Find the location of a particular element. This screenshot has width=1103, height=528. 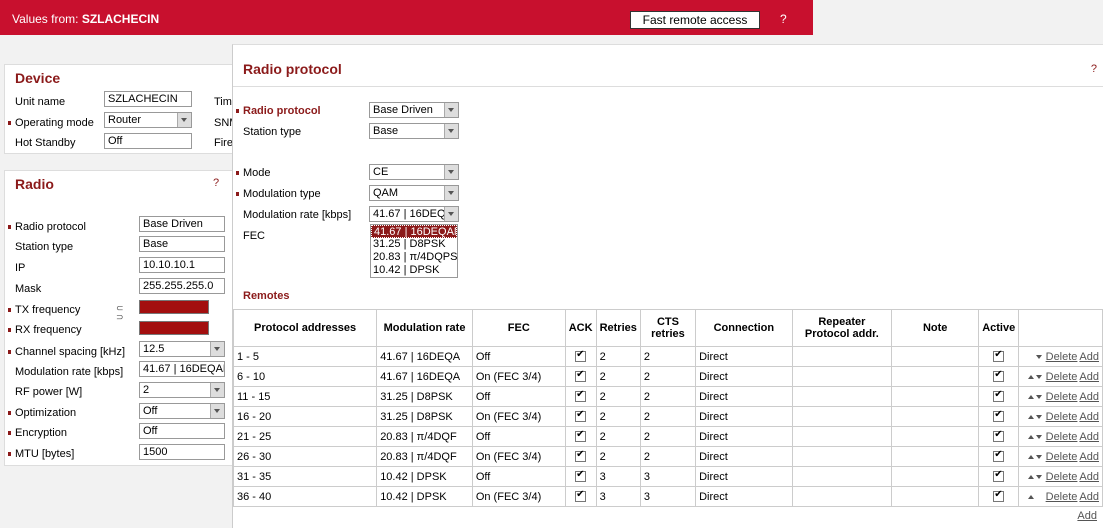

cell-connection: Direct is located at coordinates (744, 496).